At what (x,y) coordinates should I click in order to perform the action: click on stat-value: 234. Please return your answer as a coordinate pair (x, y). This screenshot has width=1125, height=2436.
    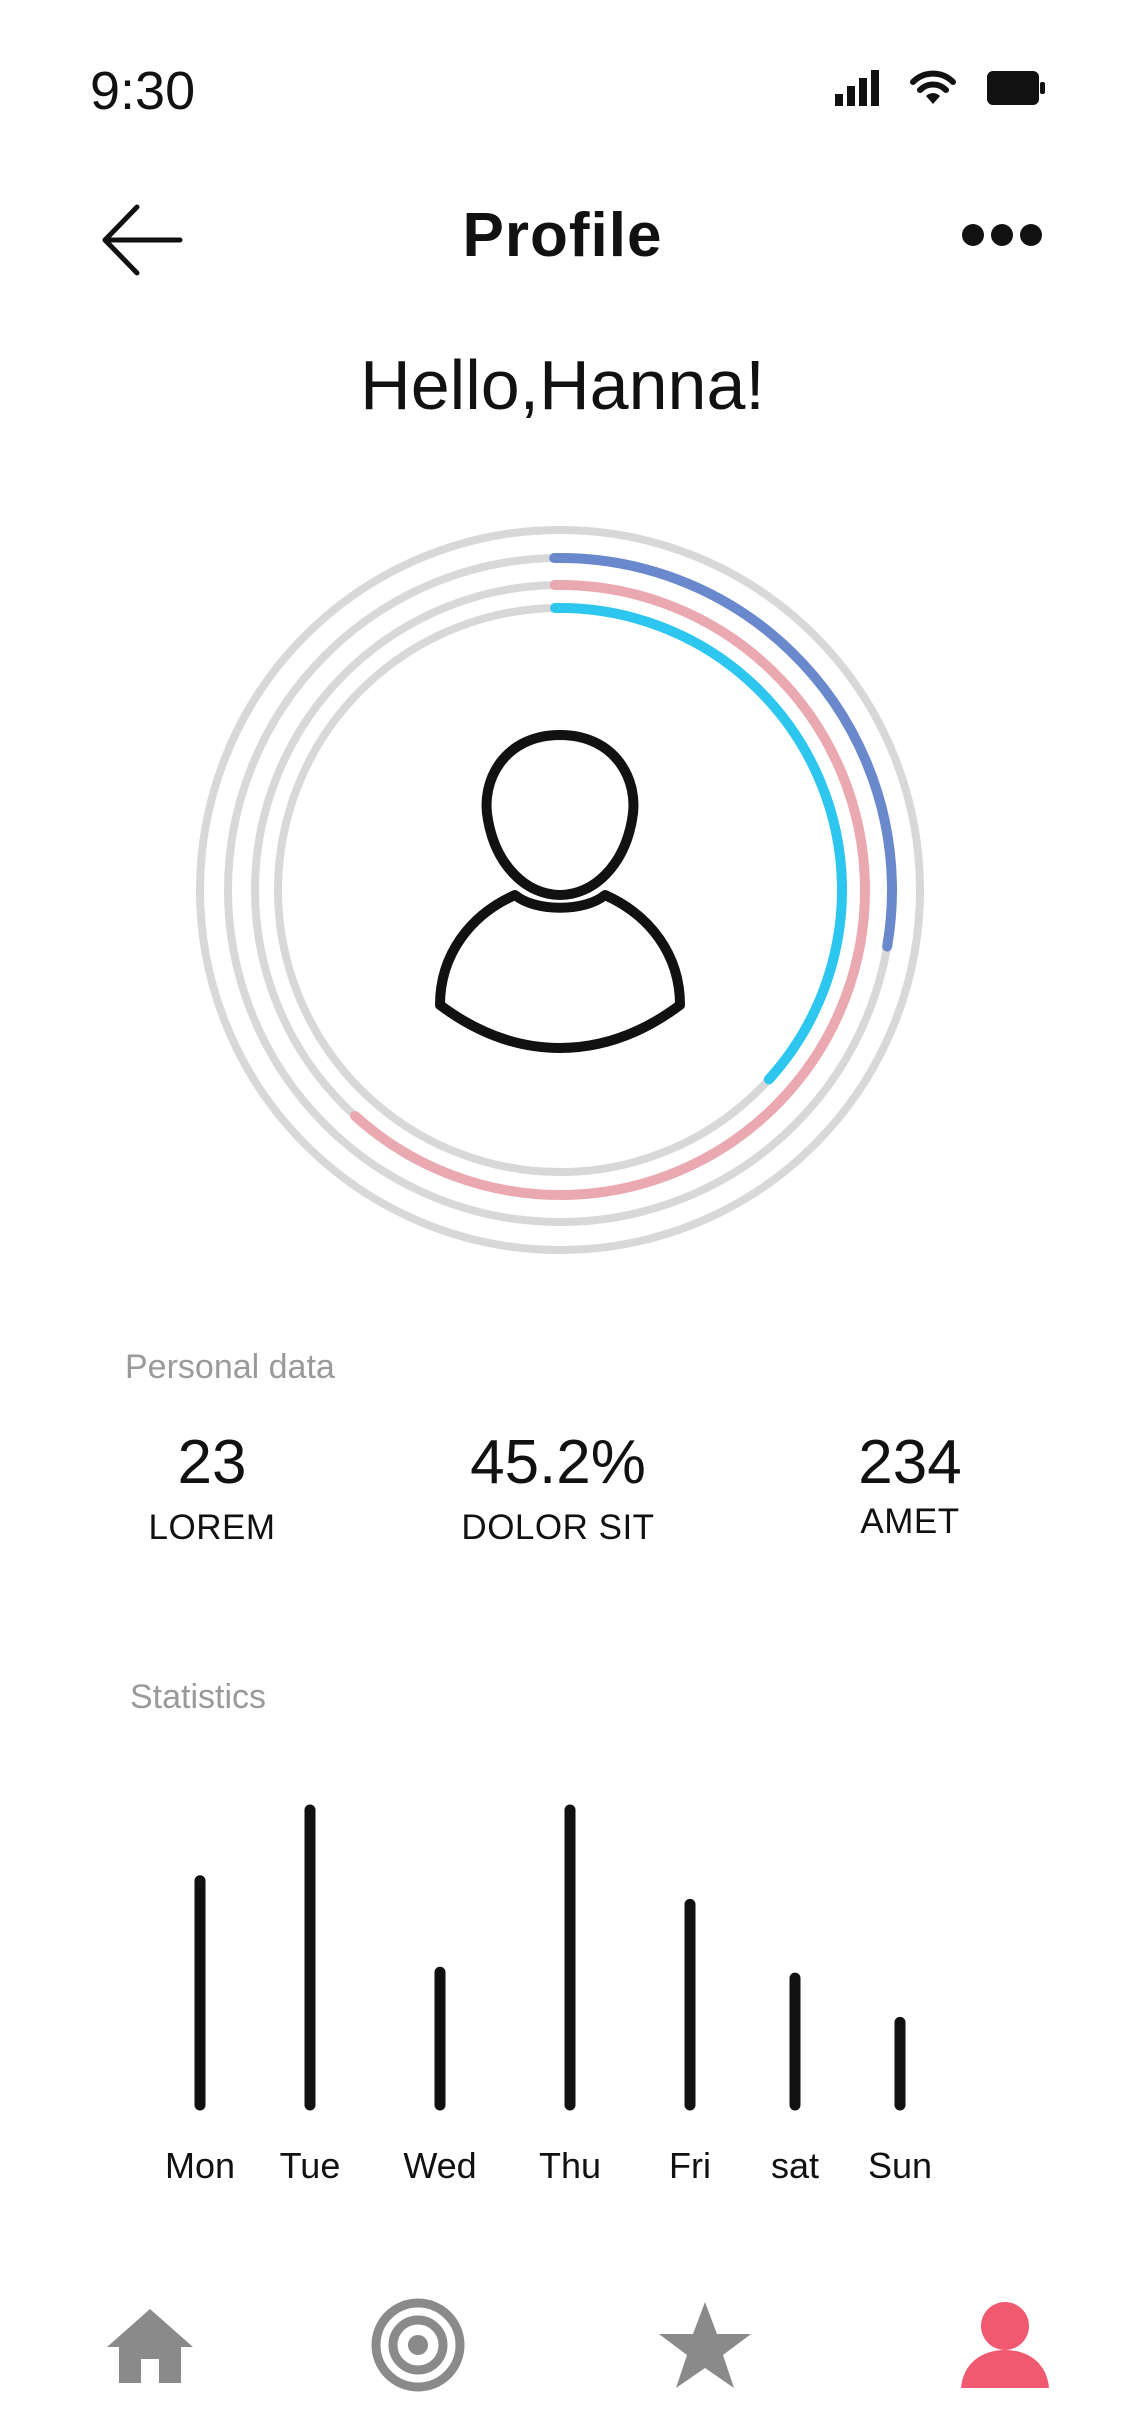
    Looking at the image, I should click on (910, 1462).